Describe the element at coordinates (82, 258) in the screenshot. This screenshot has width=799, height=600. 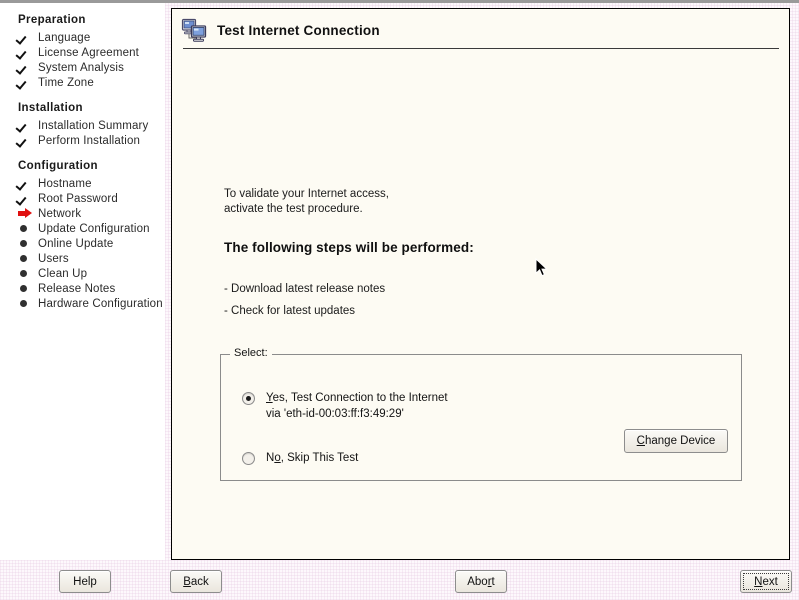
I see `sidebar-item-users: Users` at that location.